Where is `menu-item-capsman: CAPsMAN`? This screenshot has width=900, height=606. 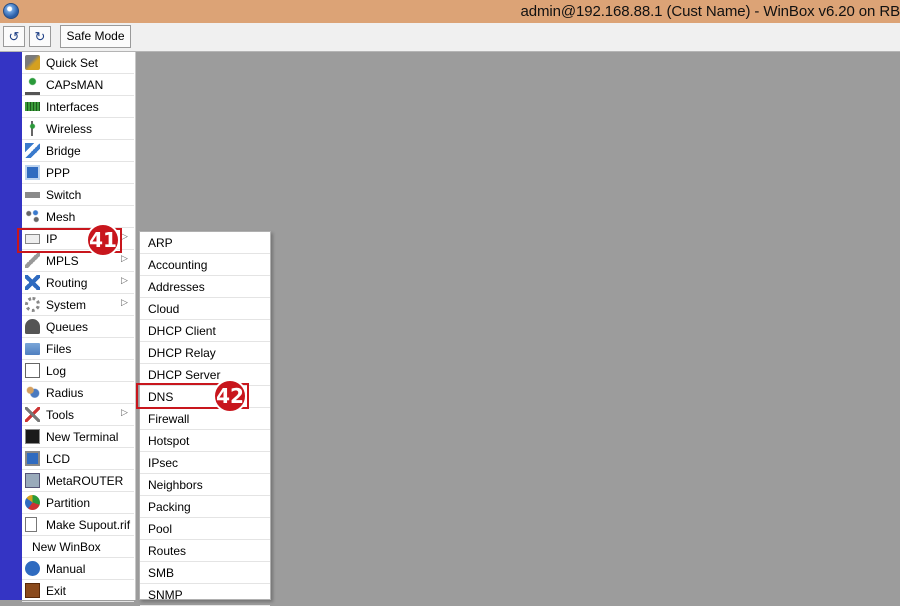 menu-item-capsman: CAPsMAN is located at coordinates (78, 85).